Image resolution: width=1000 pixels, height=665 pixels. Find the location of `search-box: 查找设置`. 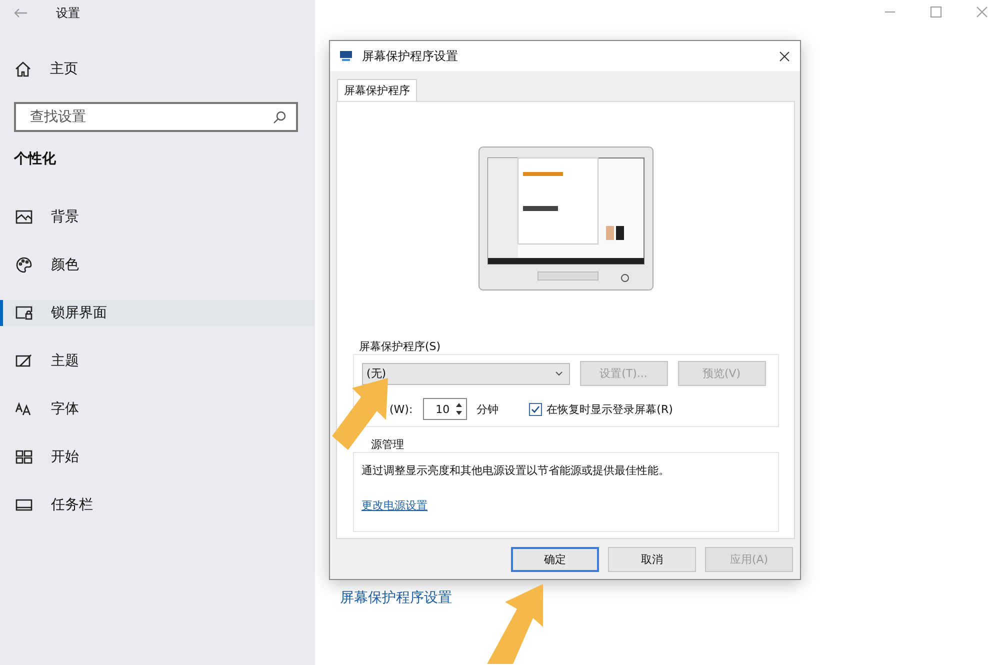

search-box: 查找设置 is located at coordinates (156, 117).